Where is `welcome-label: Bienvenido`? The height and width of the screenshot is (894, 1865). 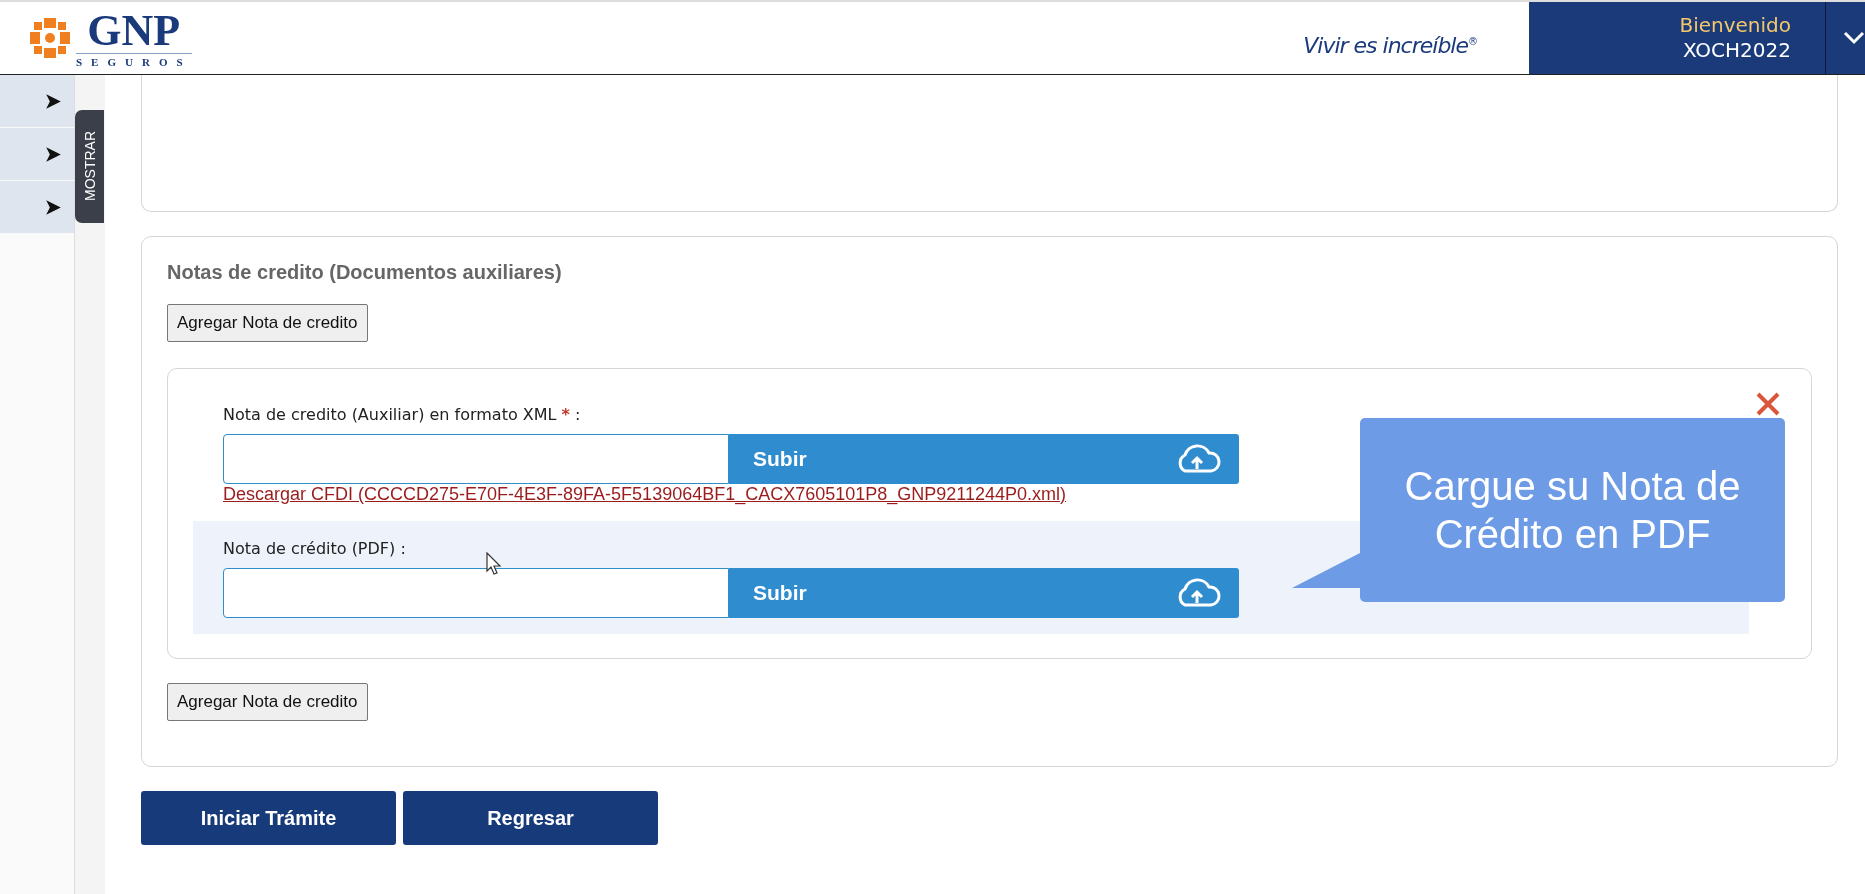 welcome-label: Bienvenido is located at coordinates (1735, 25).